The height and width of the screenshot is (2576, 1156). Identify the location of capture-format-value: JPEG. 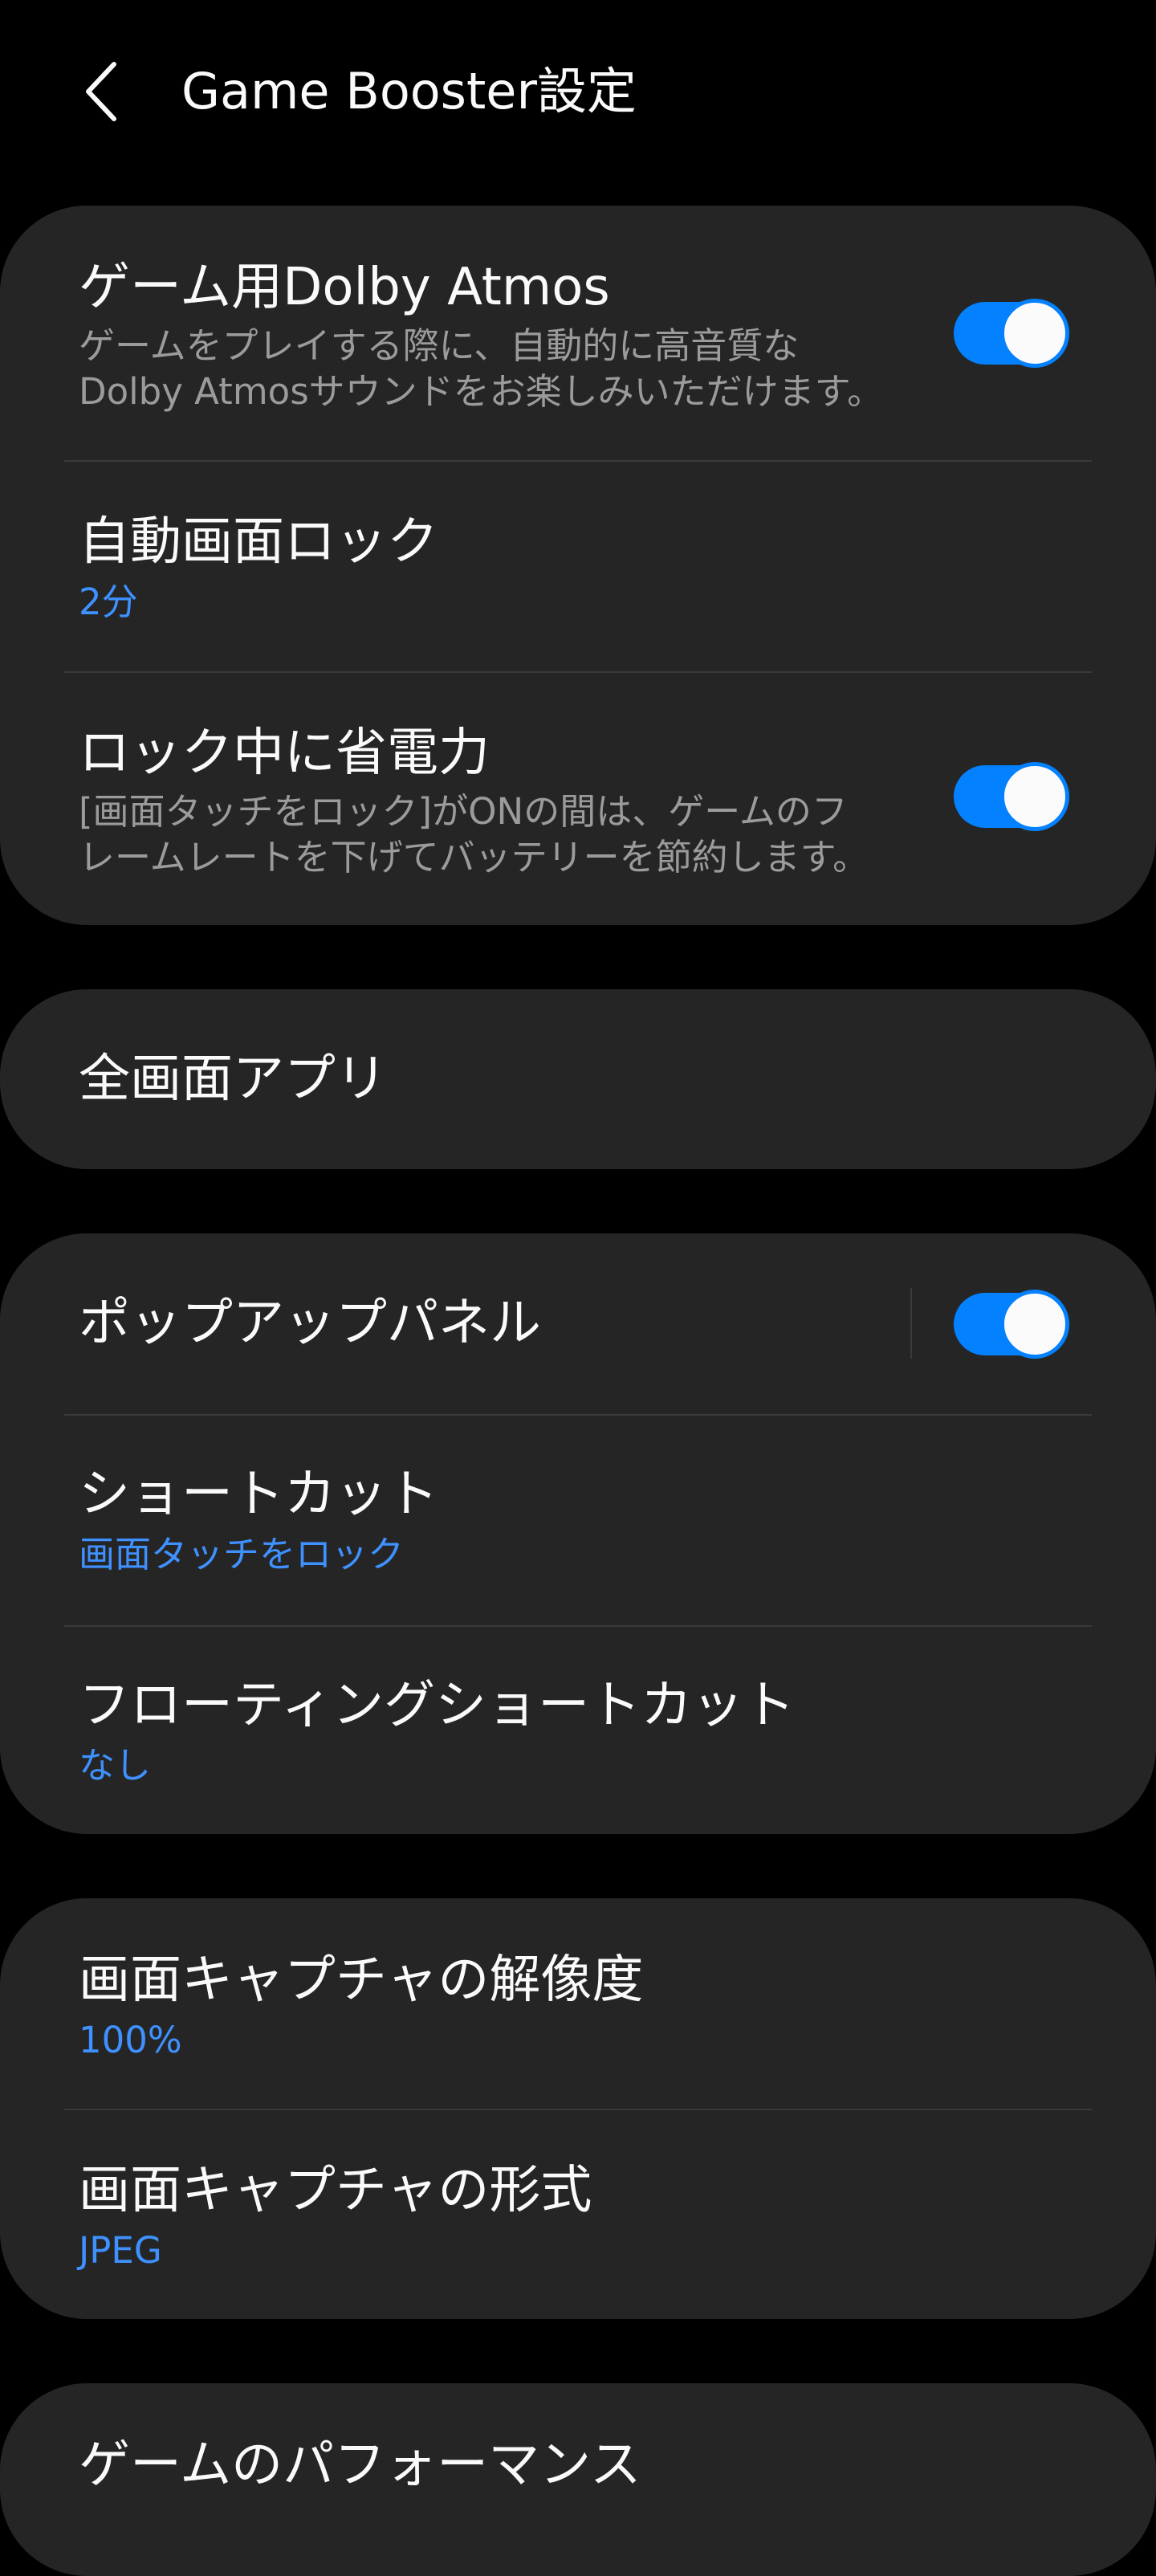
(121, 2250).